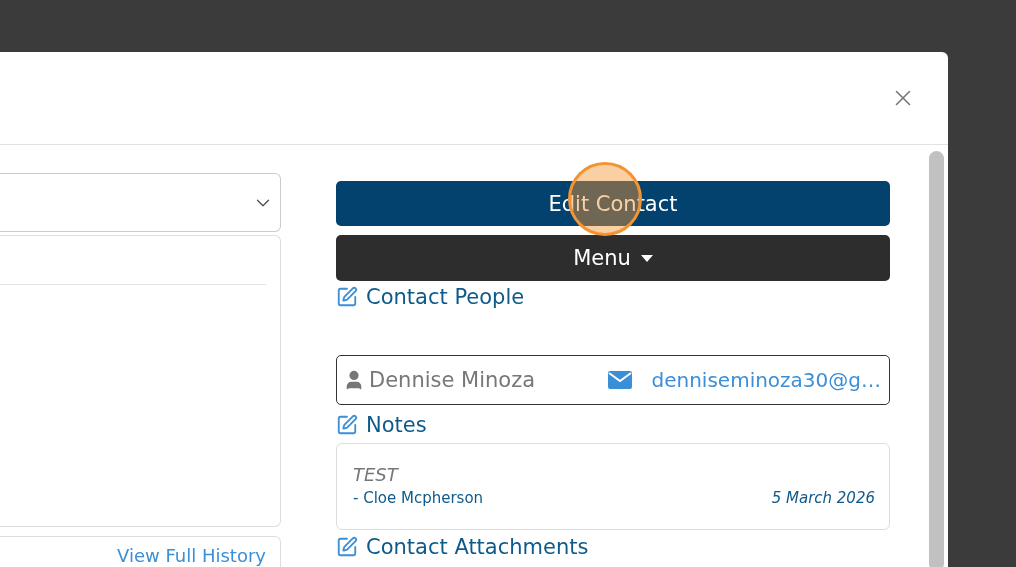 The width and height of the screenshot is (1016, 567). What do you see at coordinates (823, 498) in the screenshot?
I see `note-date: 5 March 2026` at bounding box center [823, 498].